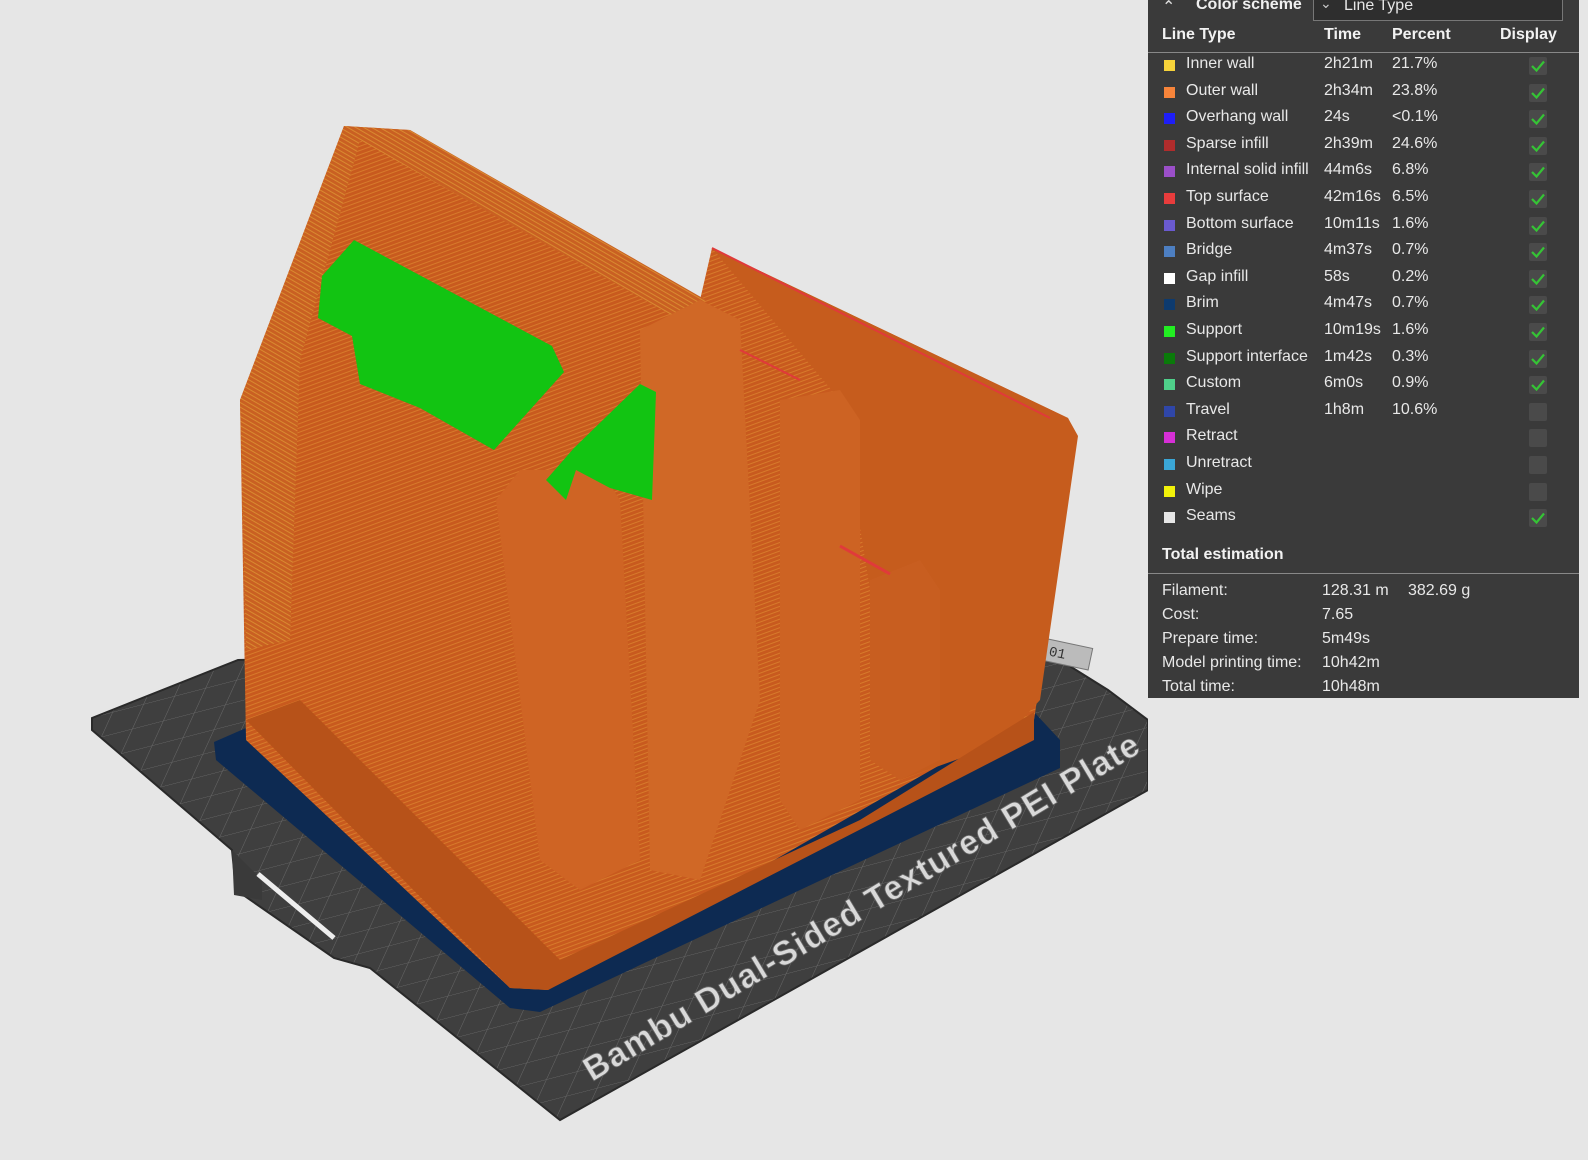  What do you see at coordinates (1348, 63) in the screenshot?
I see `line-type-time: 2h21m` at bounding box center [1348, 63].